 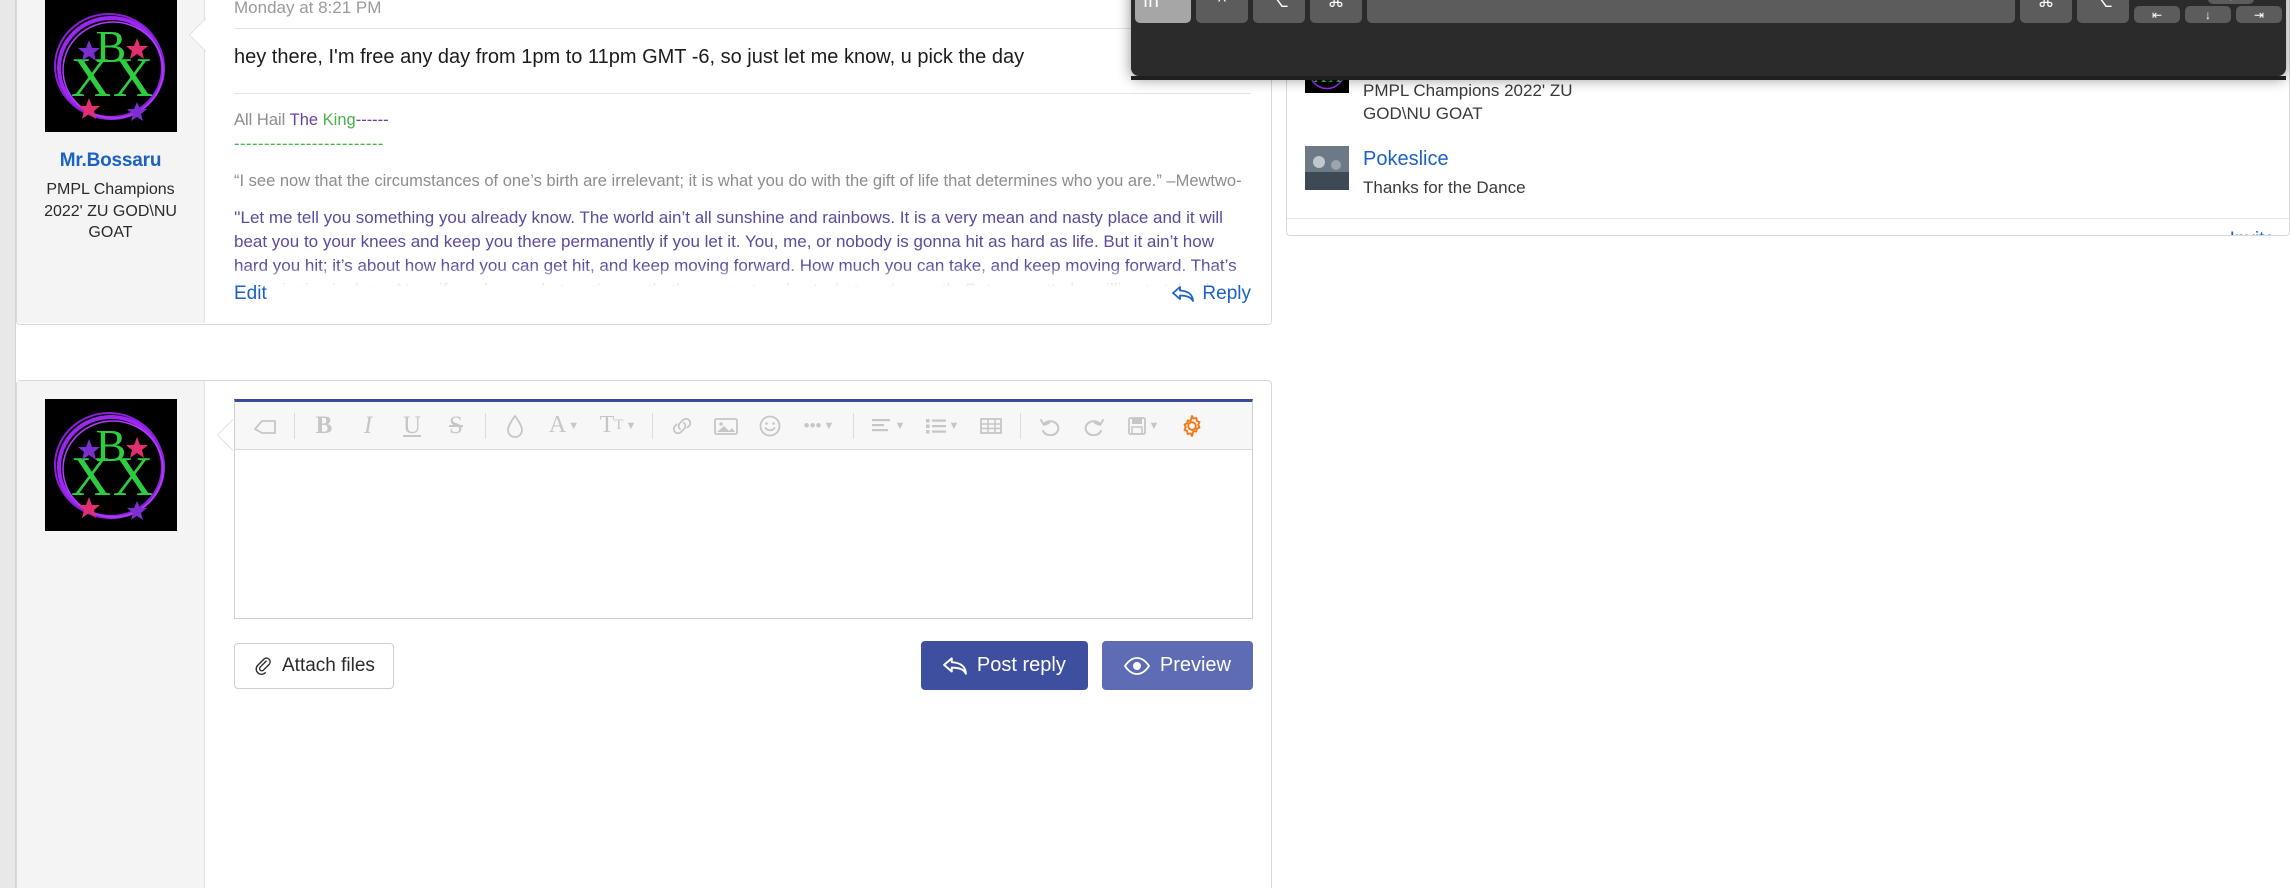 I want to click on redo-icon, so click(x=1094, y=426).